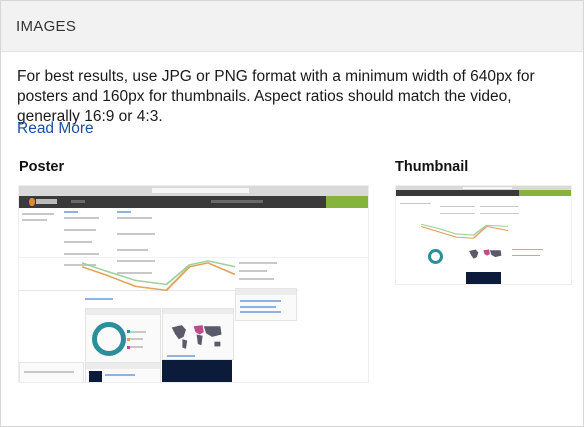 This screenshot has width=584, height=427. I want to click on thumbnail-image, so click(483, 235).